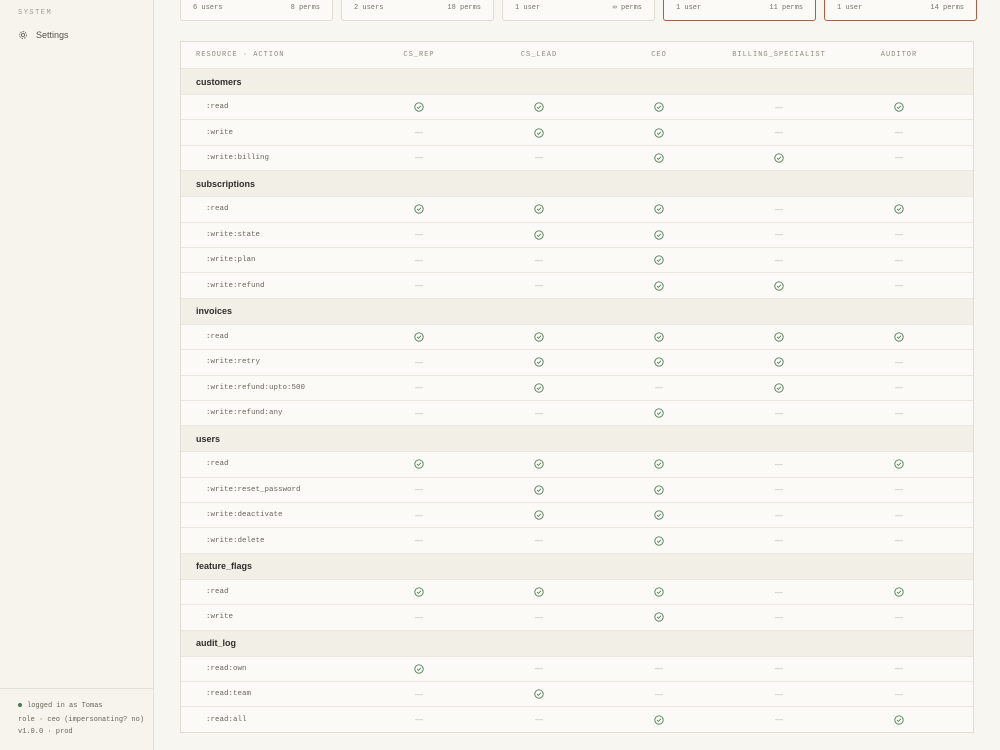 The image size is (1000, 750). I want to click on header-role: AUDITOR, so click(899, 55).